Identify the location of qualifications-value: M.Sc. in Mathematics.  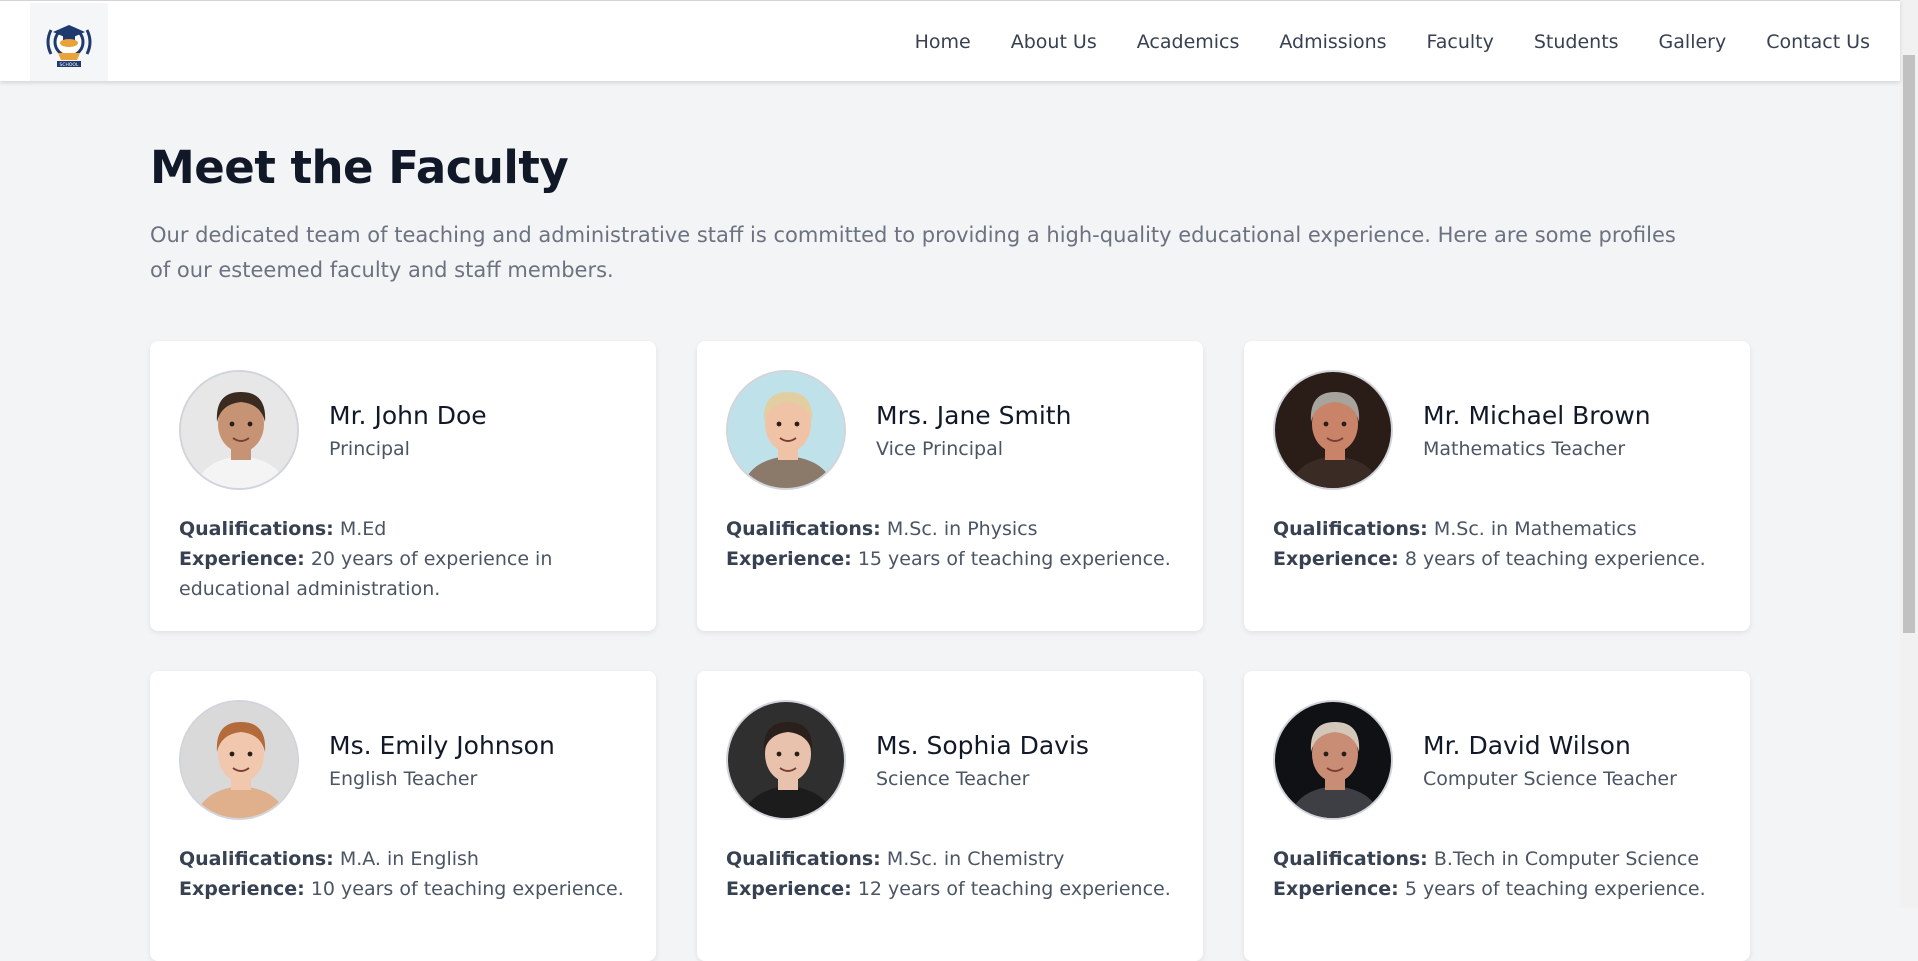
(1535, 529).